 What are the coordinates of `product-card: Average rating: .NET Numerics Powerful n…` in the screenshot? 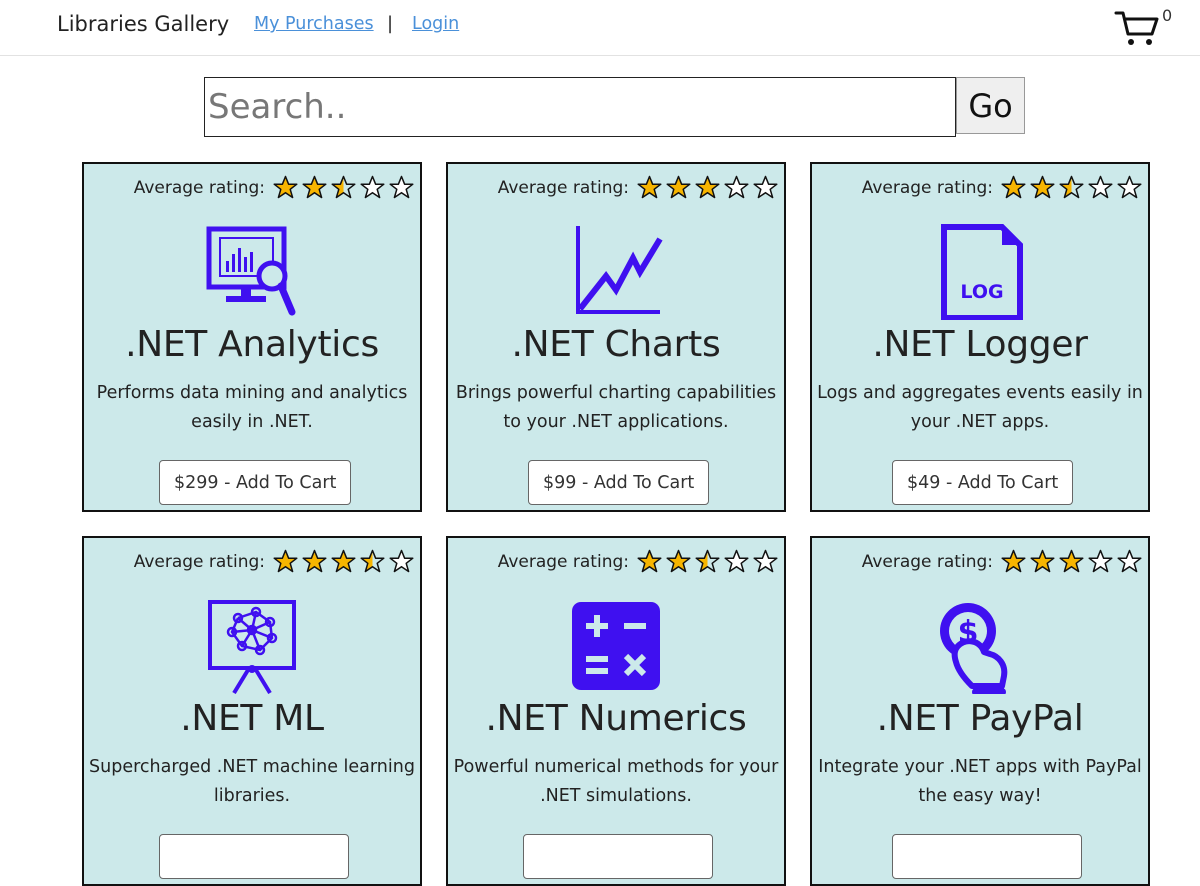 It's located at (616, 711).